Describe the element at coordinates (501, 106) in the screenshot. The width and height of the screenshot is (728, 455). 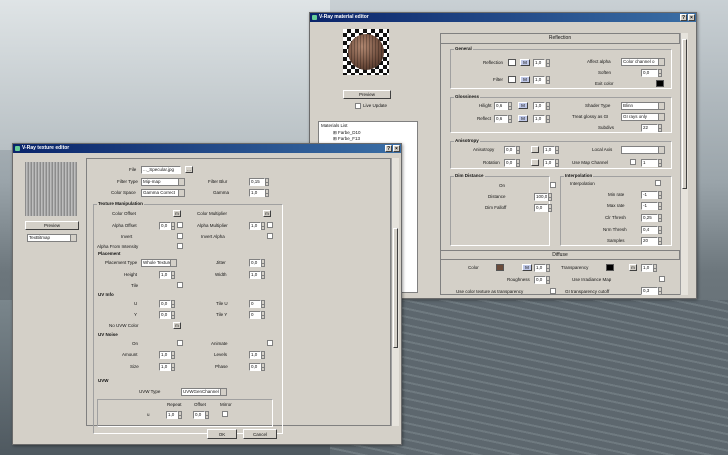
I see `hilight-value: 0,6` at that location.